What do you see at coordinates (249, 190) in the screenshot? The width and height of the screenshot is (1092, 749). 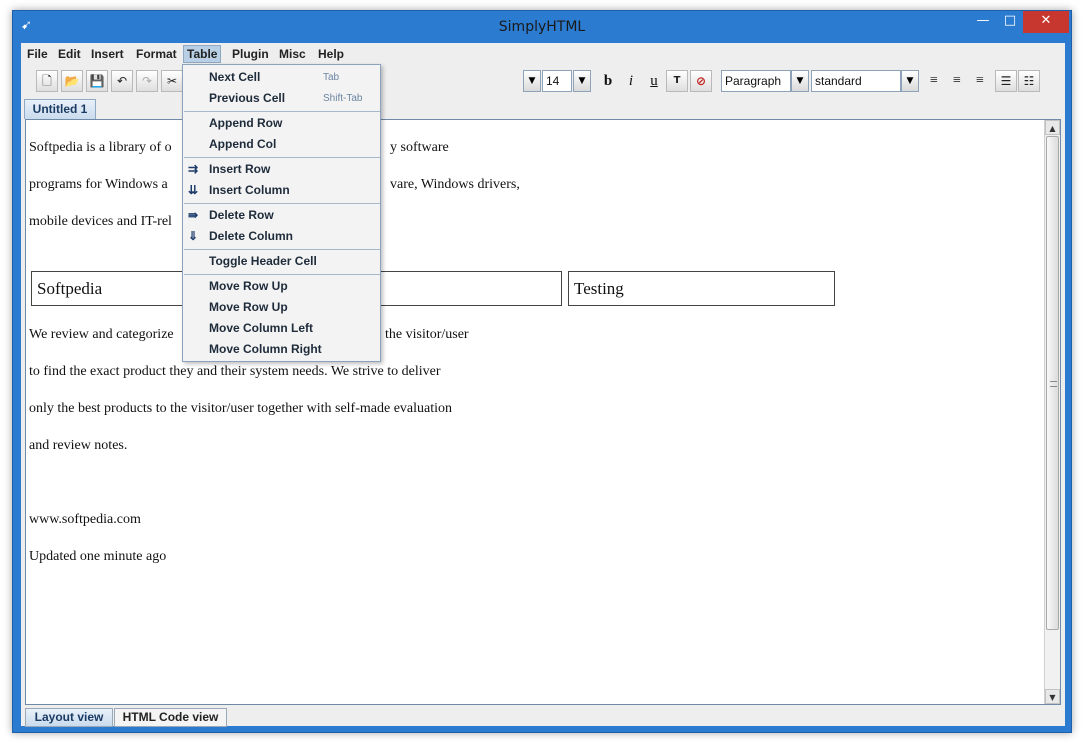 I see `menu-item-label: Insert Column` at bounding box center [249, 190].